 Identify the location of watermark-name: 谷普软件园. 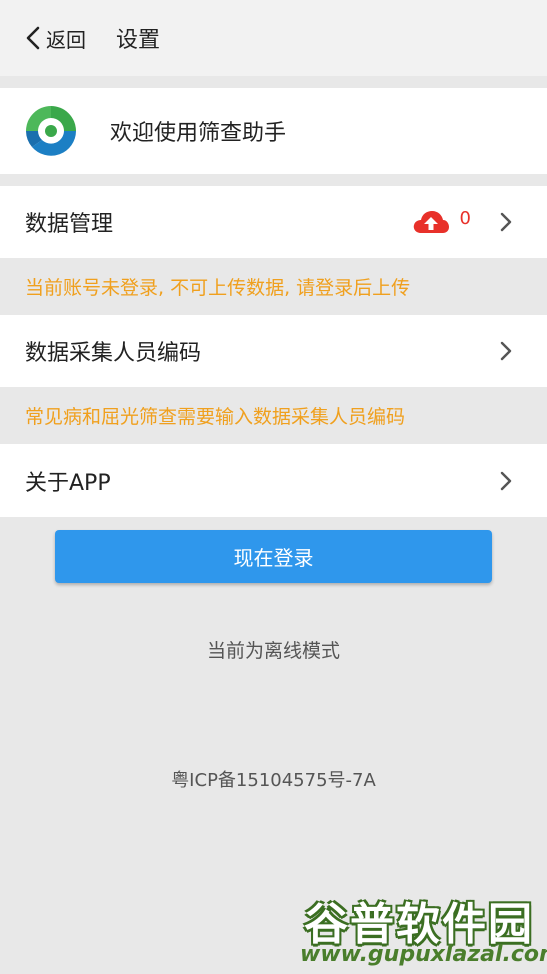
(419, 924).